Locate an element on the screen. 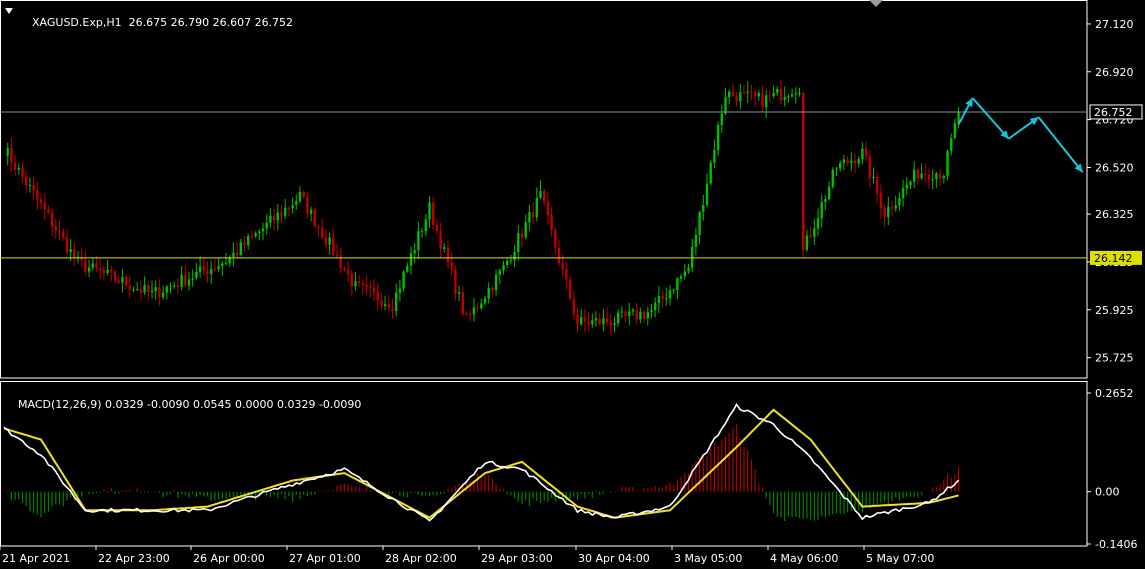  macd-label: MACD(12,26,9) is located at coordinates (60, 404).